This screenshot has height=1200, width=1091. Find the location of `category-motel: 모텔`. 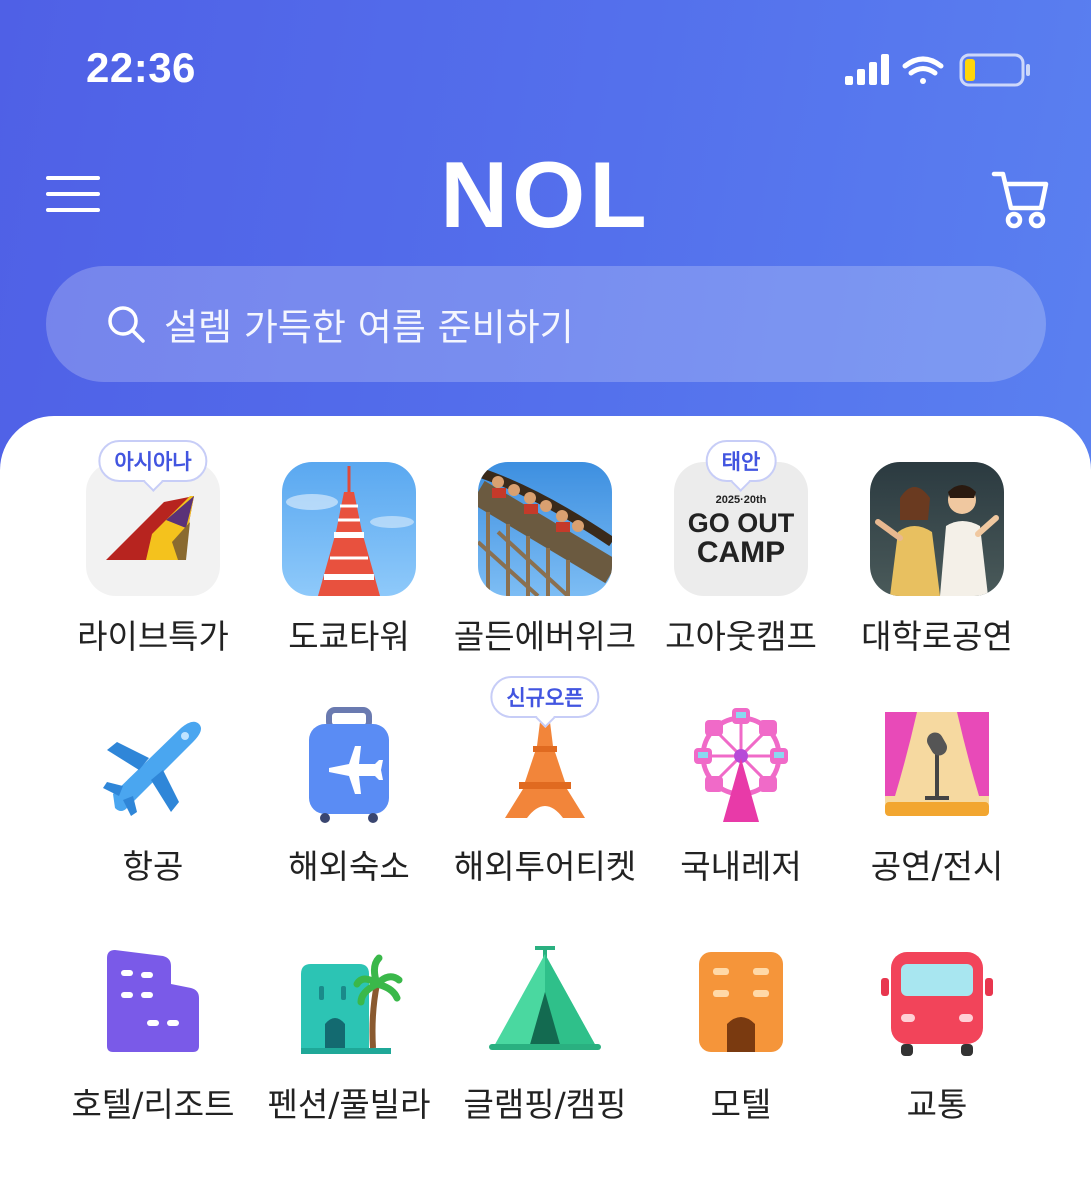

category-motel: 모텔 is located at coordinates (741, 1039).